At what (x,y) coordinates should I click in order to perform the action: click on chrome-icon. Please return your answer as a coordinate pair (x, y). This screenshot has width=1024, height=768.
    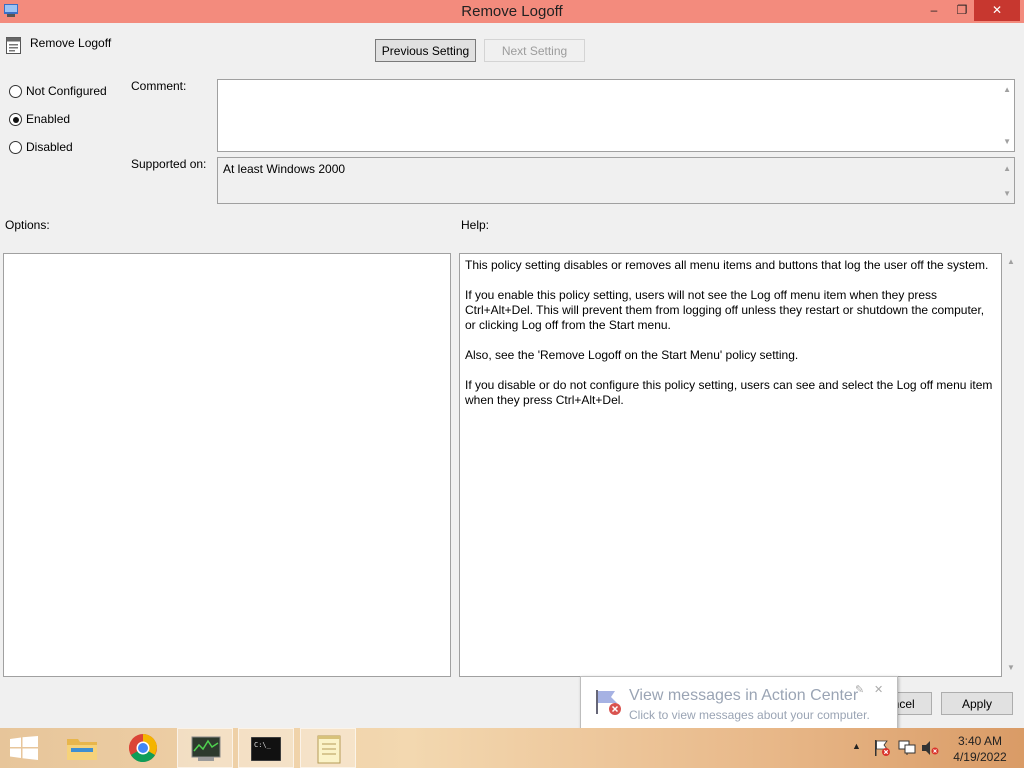
    Looking at the image, I should click on (143, 748).